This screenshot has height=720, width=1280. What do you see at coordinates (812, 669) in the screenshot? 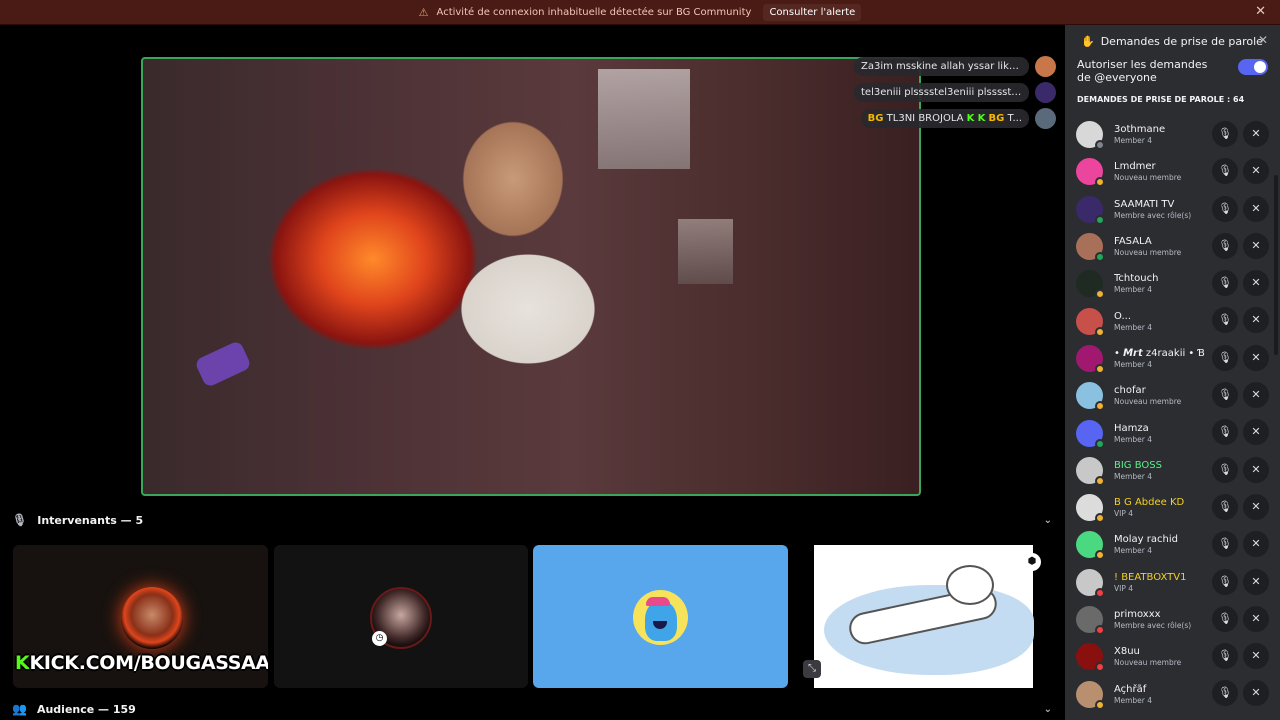
I see `resize-icon: ⤡` at bounding box center [812, 669].